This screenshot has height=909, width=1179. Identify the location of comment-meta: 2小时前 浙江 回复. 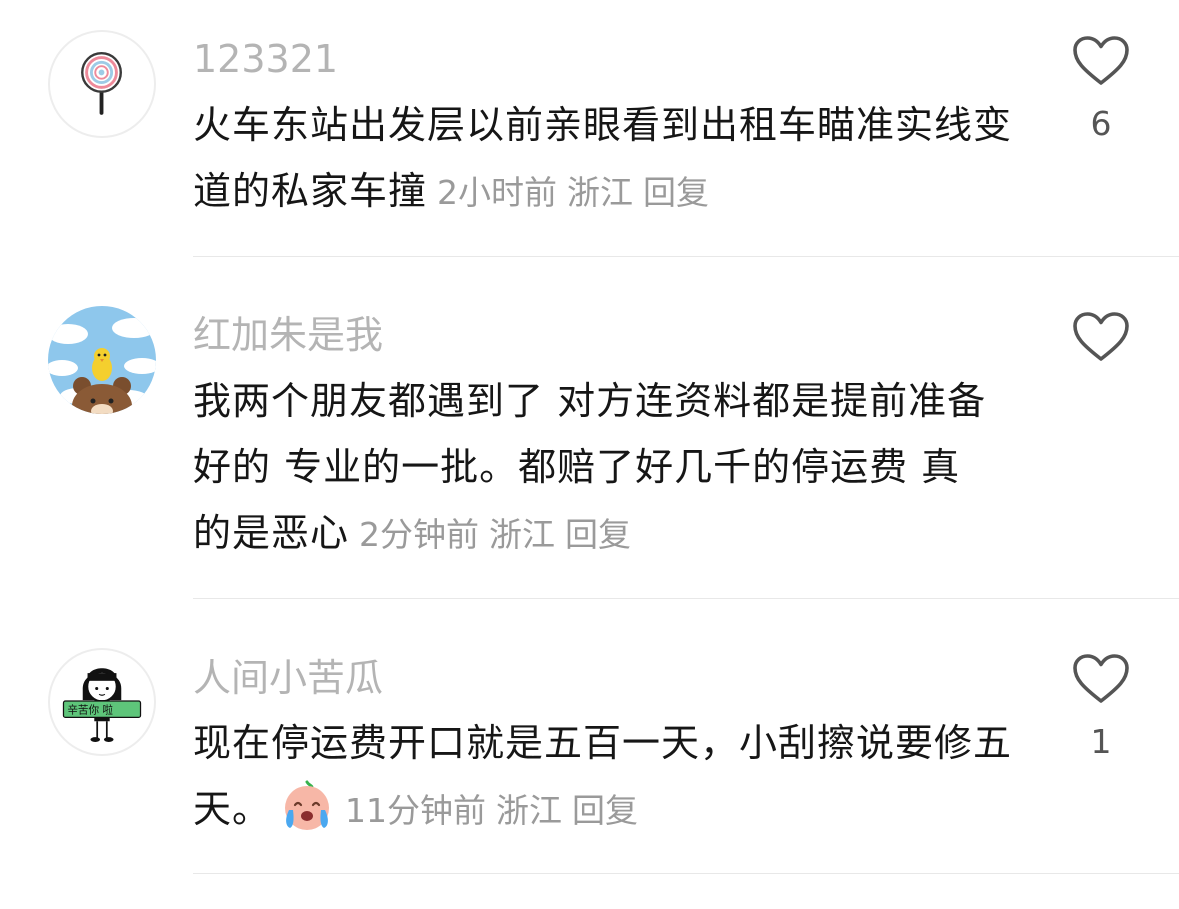
(578, 192).